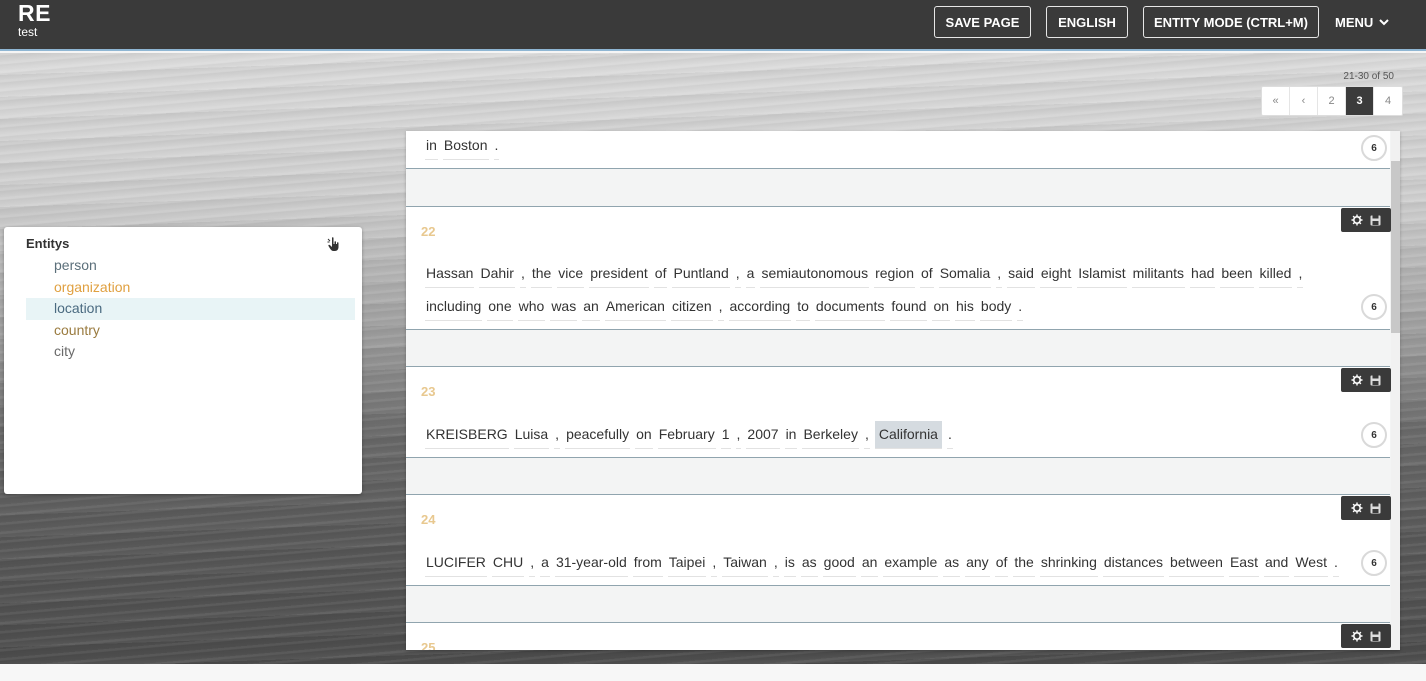 The height and width of the screenshot is (681, 1426). What do you see at coordinates (745, 563) in the screenshot?
I see `token: Taiwan` at bounding box center [745, 563].